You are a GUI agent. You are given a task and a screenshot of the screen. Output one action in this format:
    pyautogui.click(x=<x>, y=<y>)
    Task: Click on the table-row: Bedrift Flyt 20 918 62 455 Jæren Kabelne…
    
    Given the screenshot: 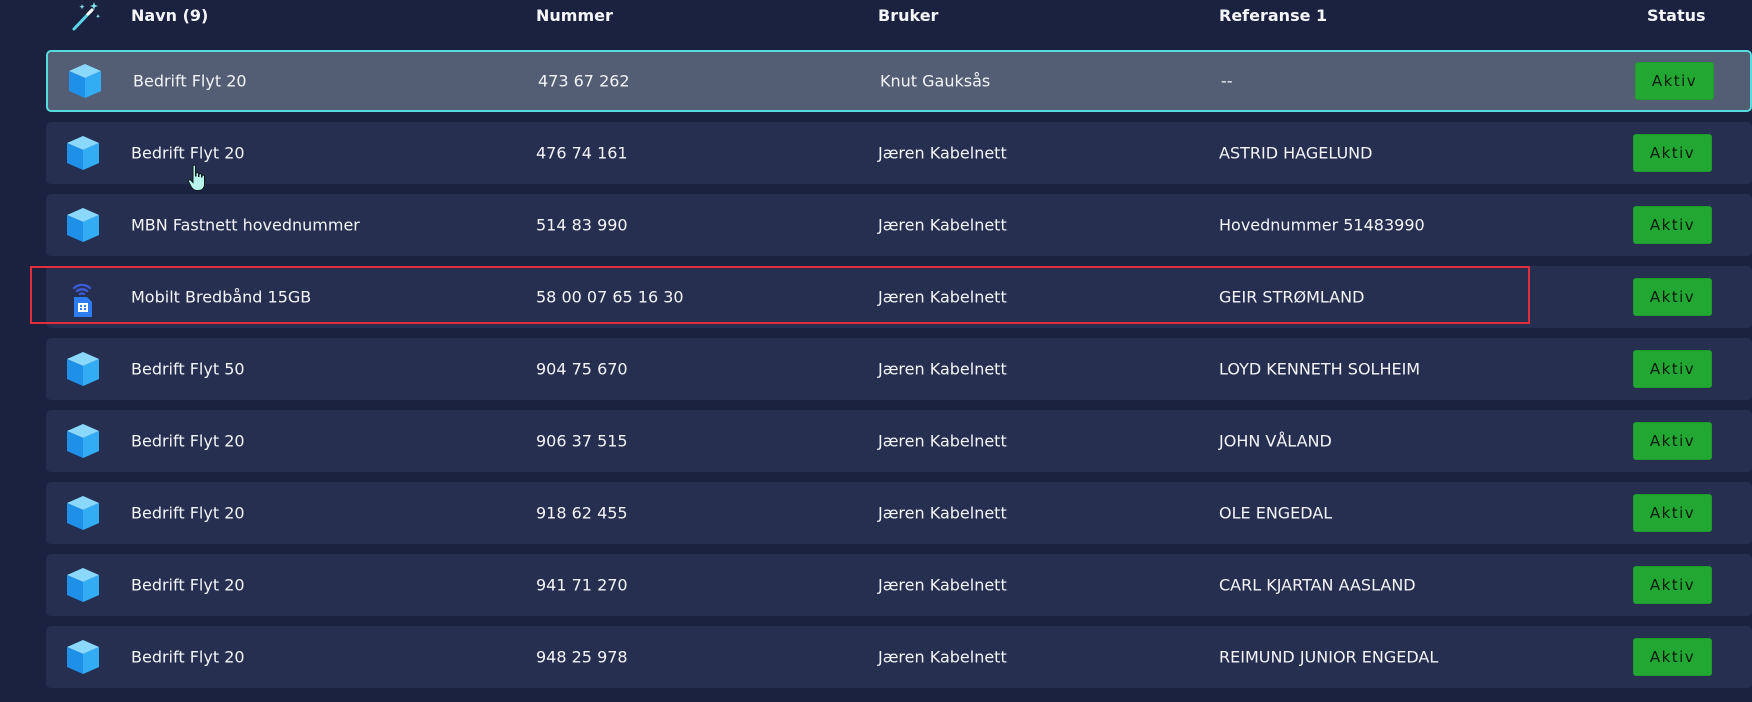 What is the action you would take?
    pyautogui.click(x=899, y=513)
    